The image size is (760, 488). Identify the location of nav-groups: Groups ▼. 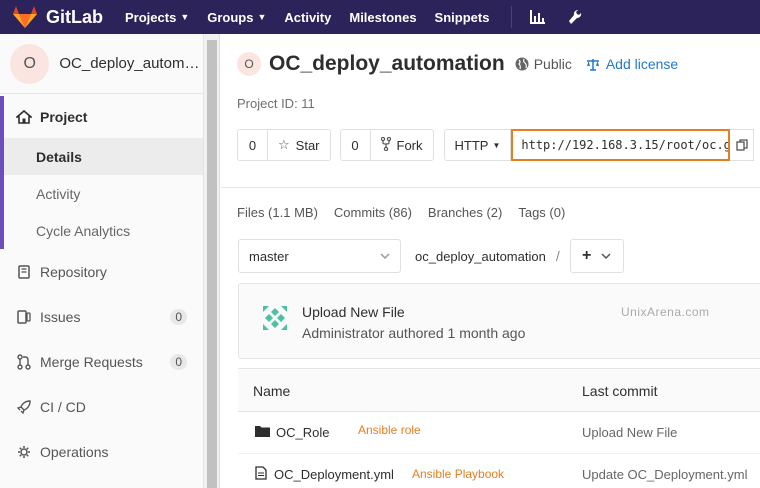
(236, 17).